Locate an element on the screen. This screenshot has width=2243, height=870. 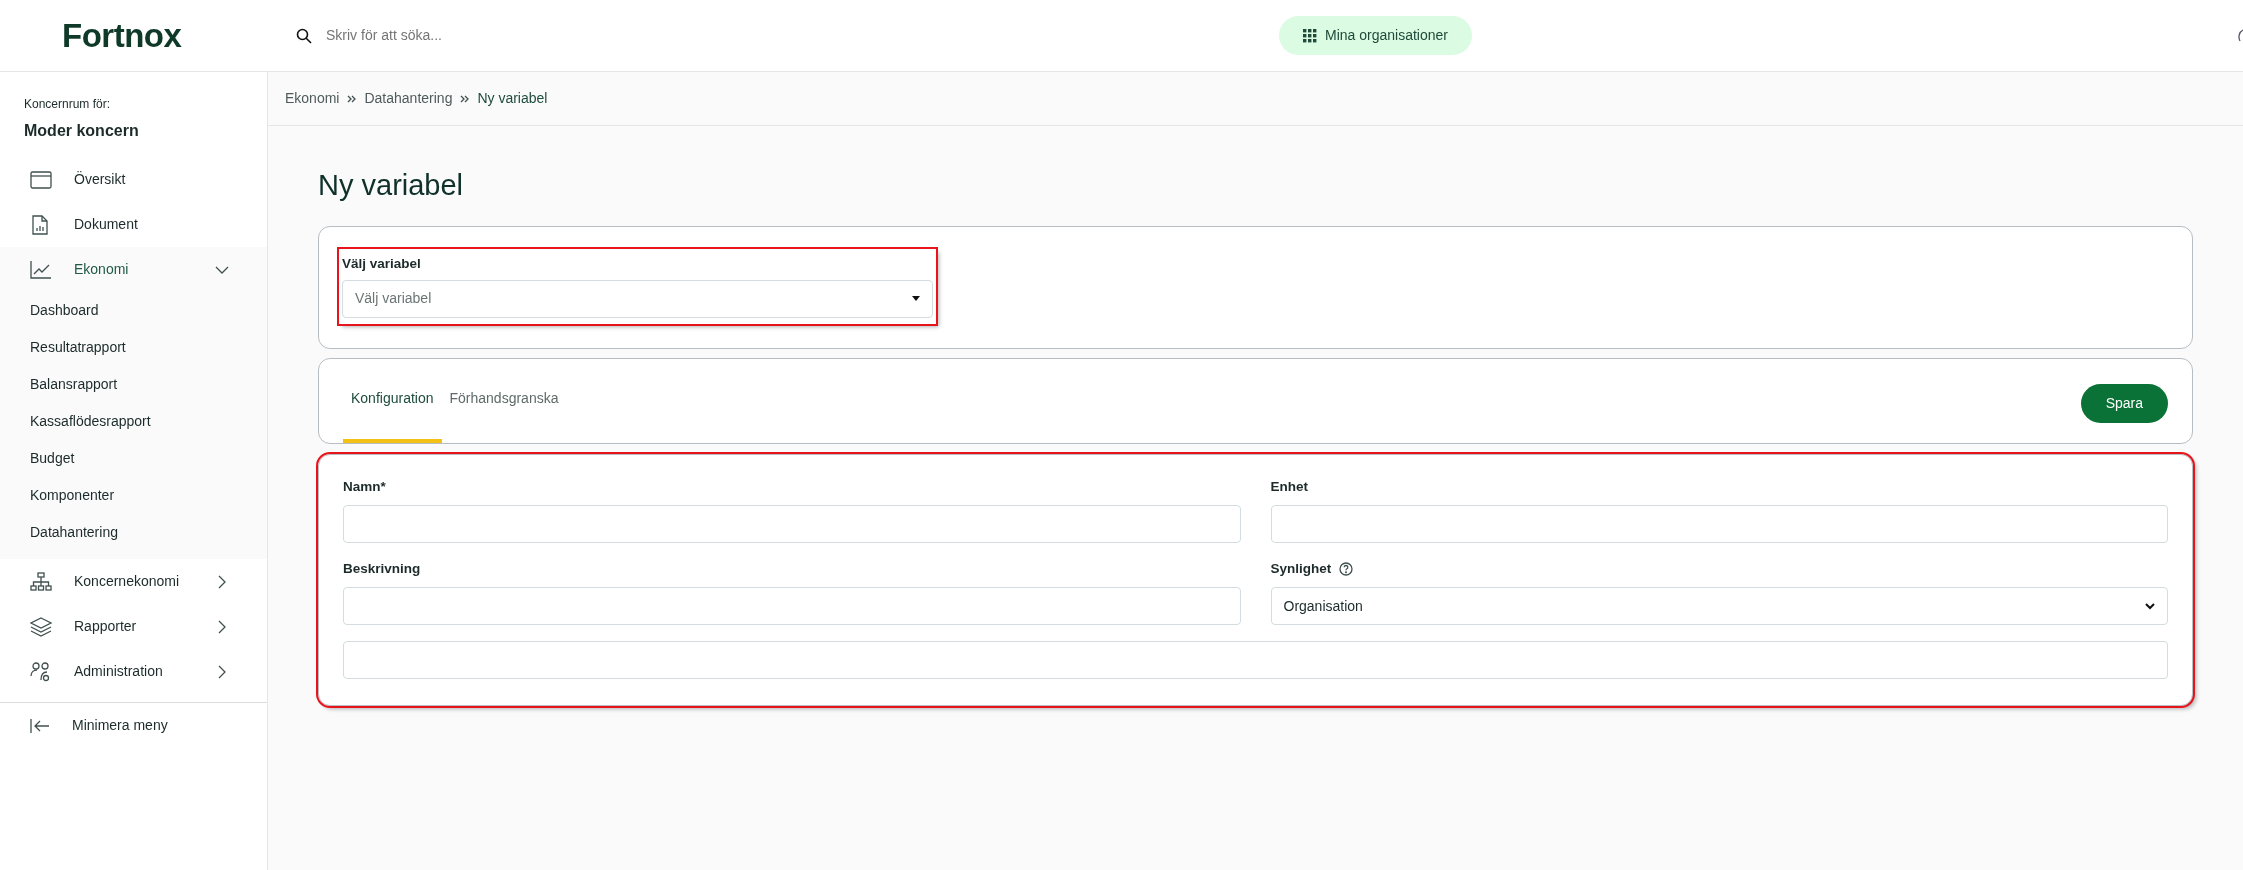
sidebar-item: Översikt is located at coordinates (133, 179).